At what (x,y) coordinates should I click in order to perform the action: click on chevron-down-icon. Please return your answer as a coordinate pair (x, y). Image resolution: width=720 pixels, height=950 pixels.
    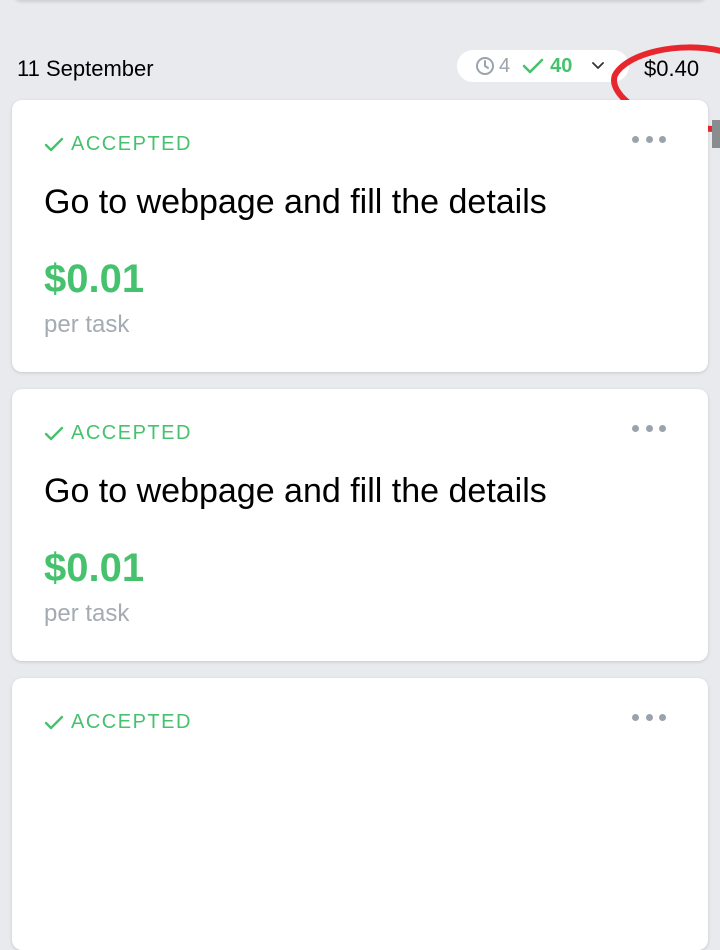
    Looking at the image, I should click on (598, 65).